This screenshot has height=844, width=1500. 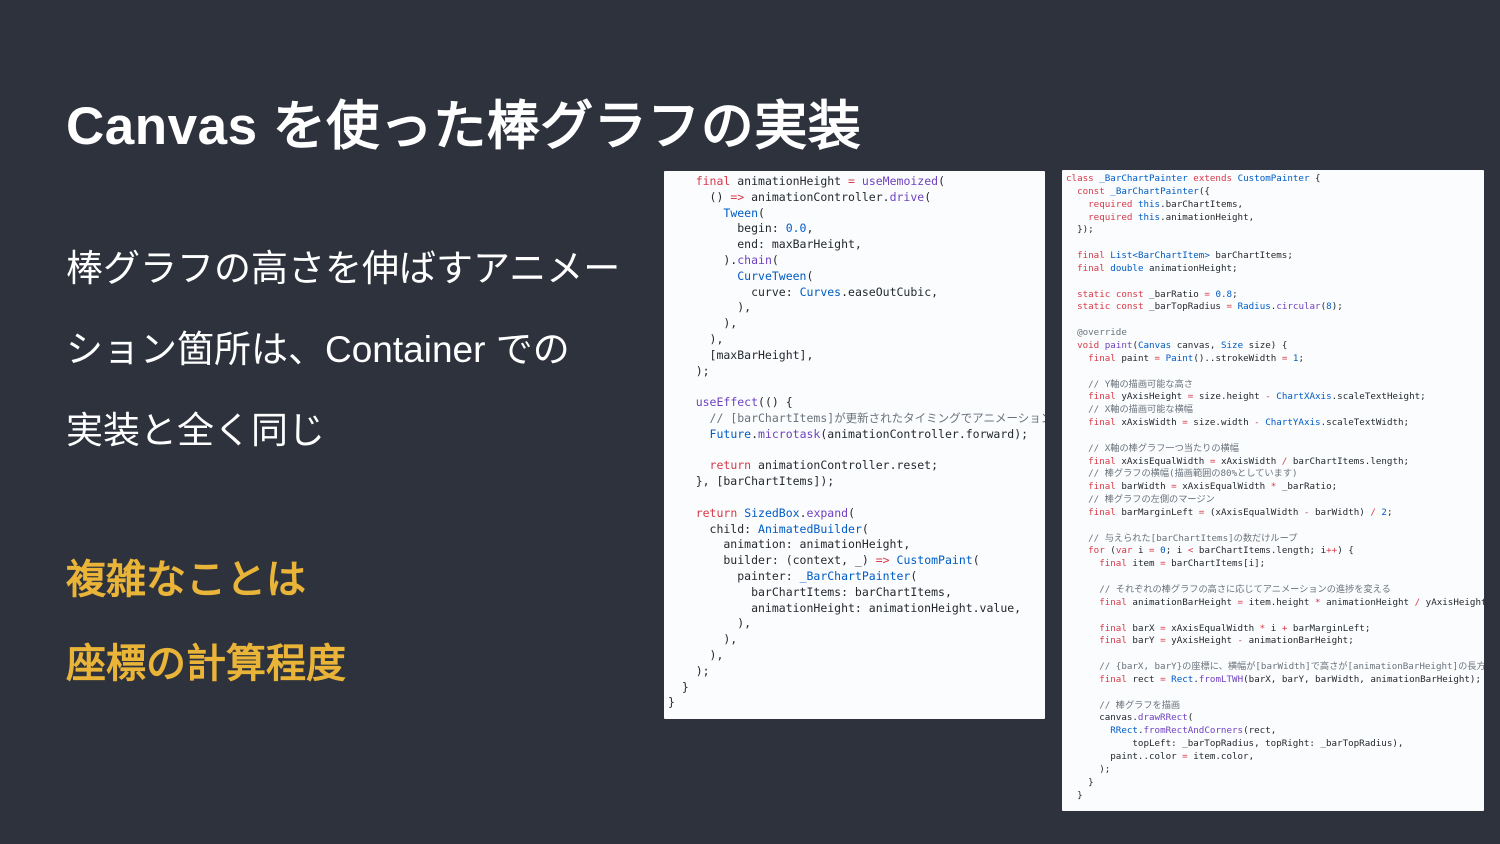 What do you see at coordinates (744, 402) in the screenshot?
I see `code-line: useEffect(() {` at bounding box center [744, 402].